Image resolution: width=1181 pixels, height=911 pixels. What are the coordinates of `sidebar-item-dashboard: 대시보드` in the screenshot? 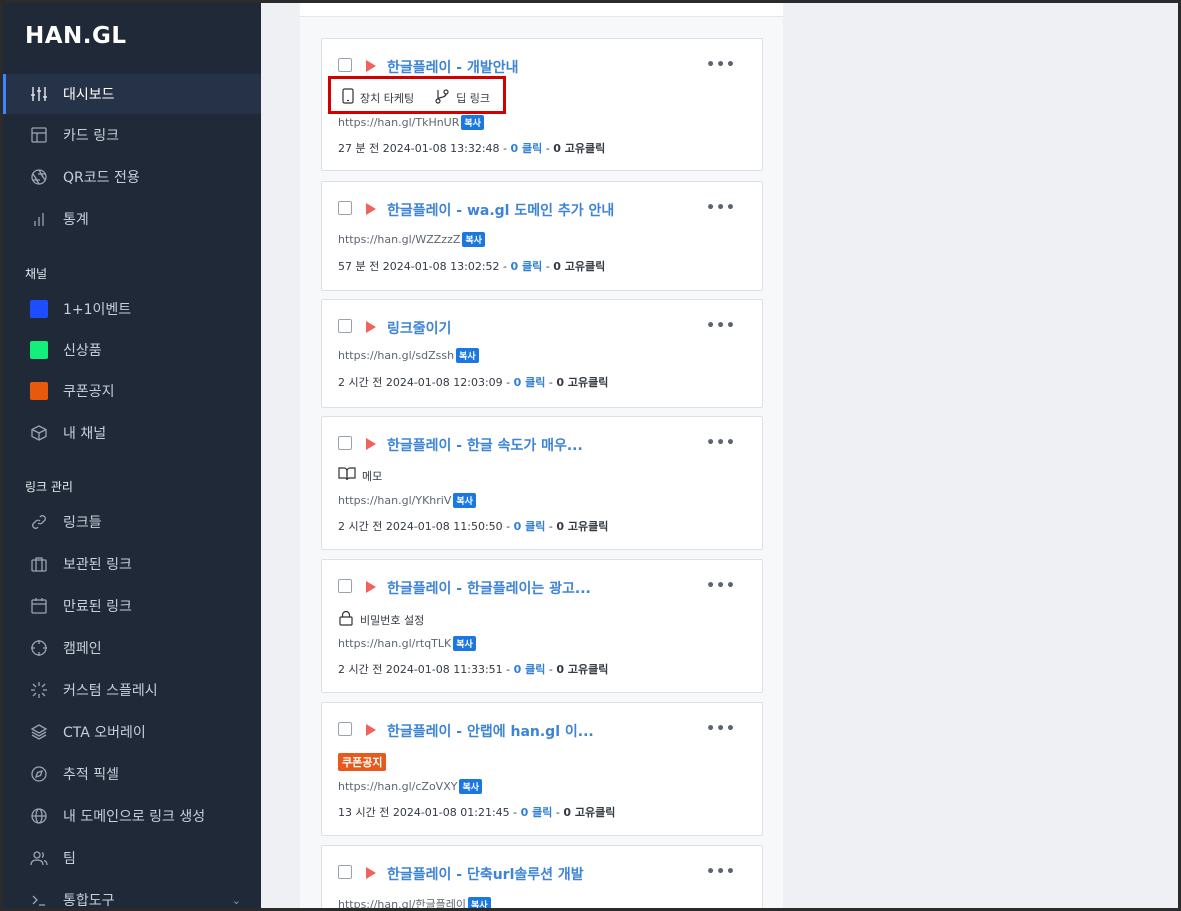 It's located at (132, 94).